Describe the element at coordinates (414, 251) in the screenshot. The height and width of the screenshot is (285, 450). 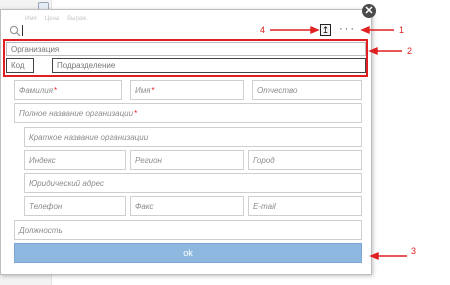
I see `annotation-3: 3` at that location.